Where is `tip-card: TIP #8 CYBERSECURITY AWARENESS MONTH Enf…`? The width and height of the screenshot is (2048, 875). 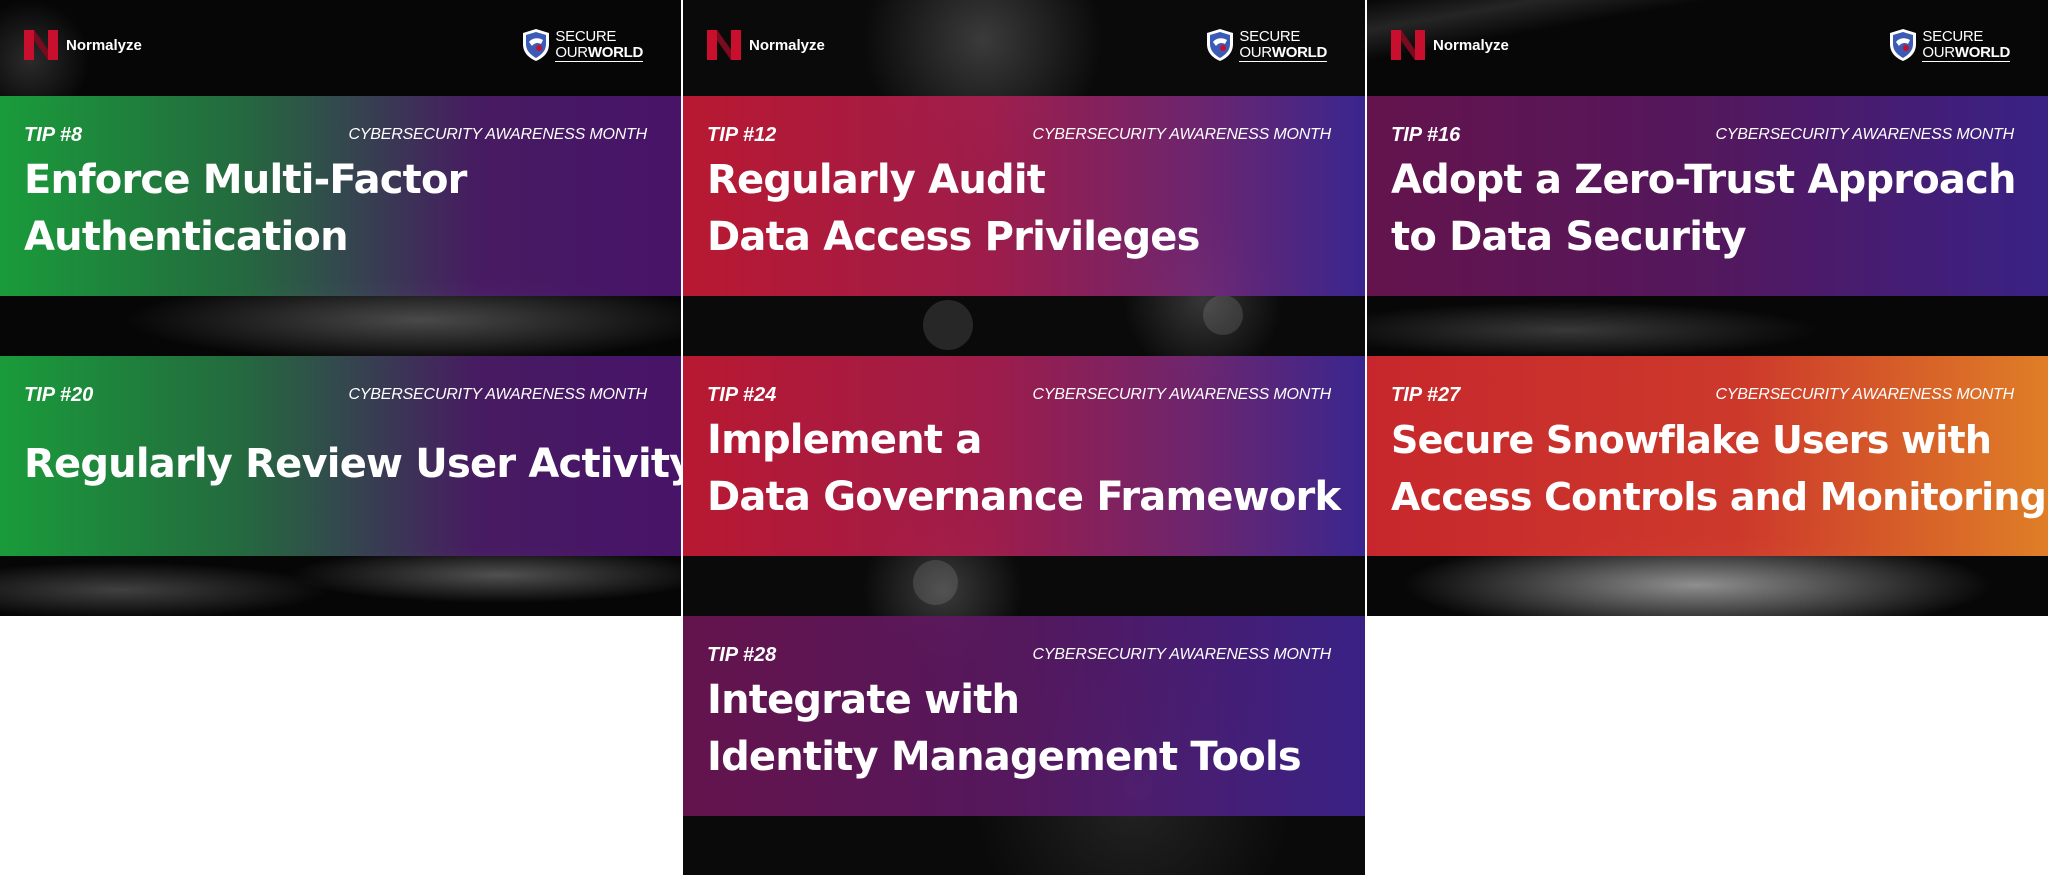 tip-card: TIP #8 CYBERSECURITY AWARENESS MONTH Enf… is located at coordinates (340, 196).